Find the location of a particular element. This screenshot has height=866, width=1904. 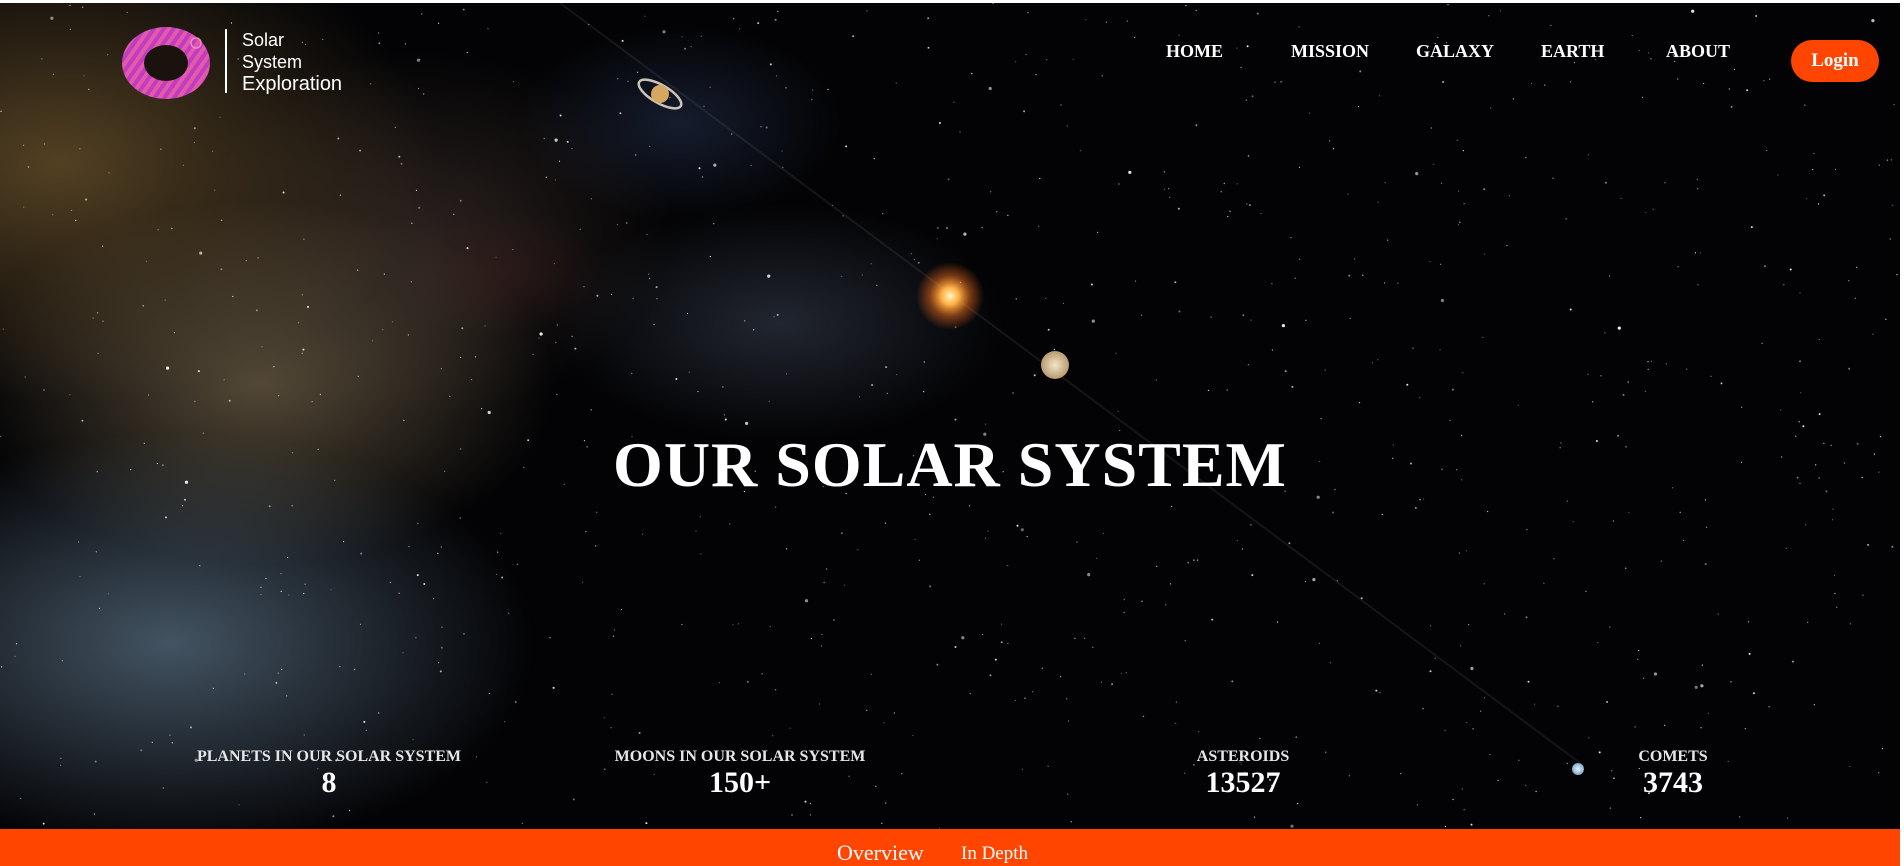

stat-value: 13527 is located at coordinates (1243, 782).